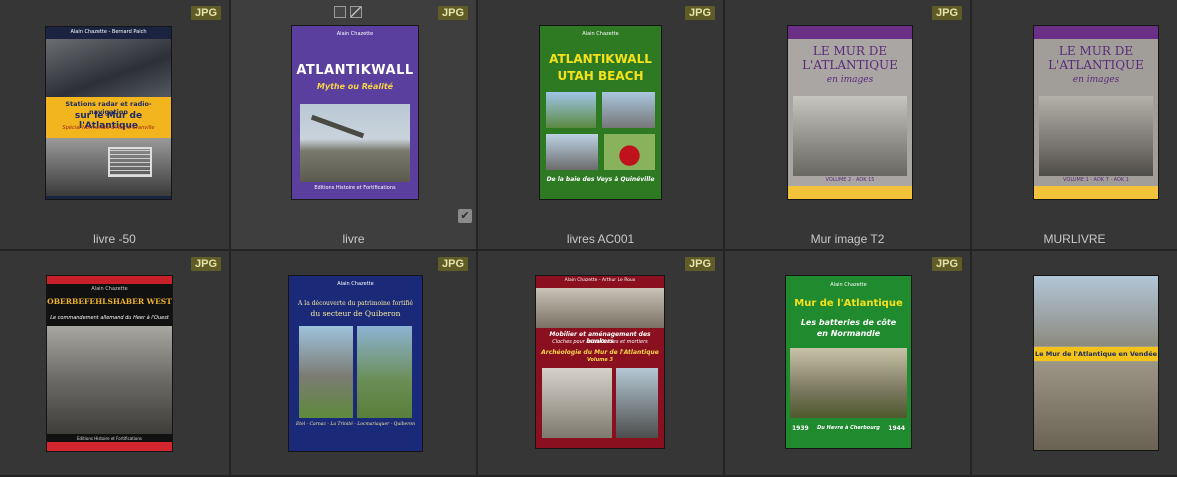 This screenshot has height=477, width=1177. I want to click on cover-title: OBERBEFEHLSHABER WEST, so click(109, 301).